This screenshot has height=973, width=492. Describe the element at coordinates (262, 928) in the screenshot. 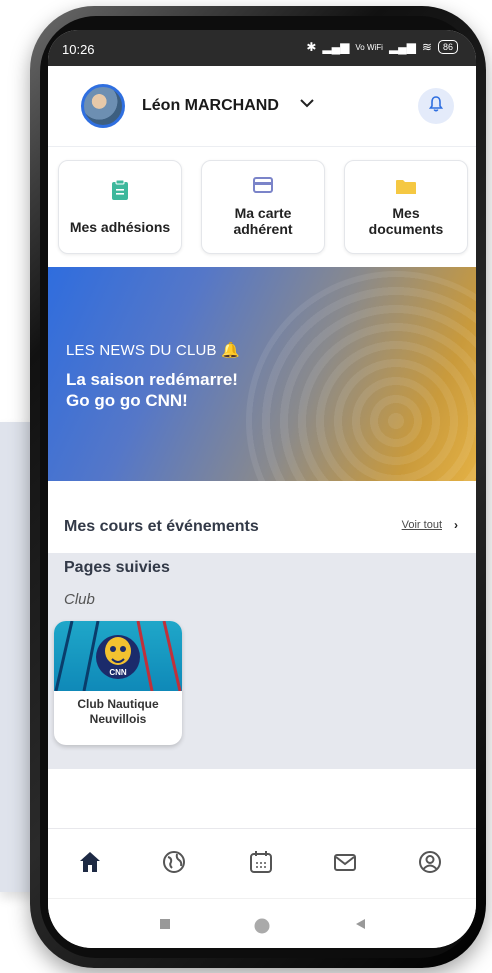

I see `home-button-icon` at that location.